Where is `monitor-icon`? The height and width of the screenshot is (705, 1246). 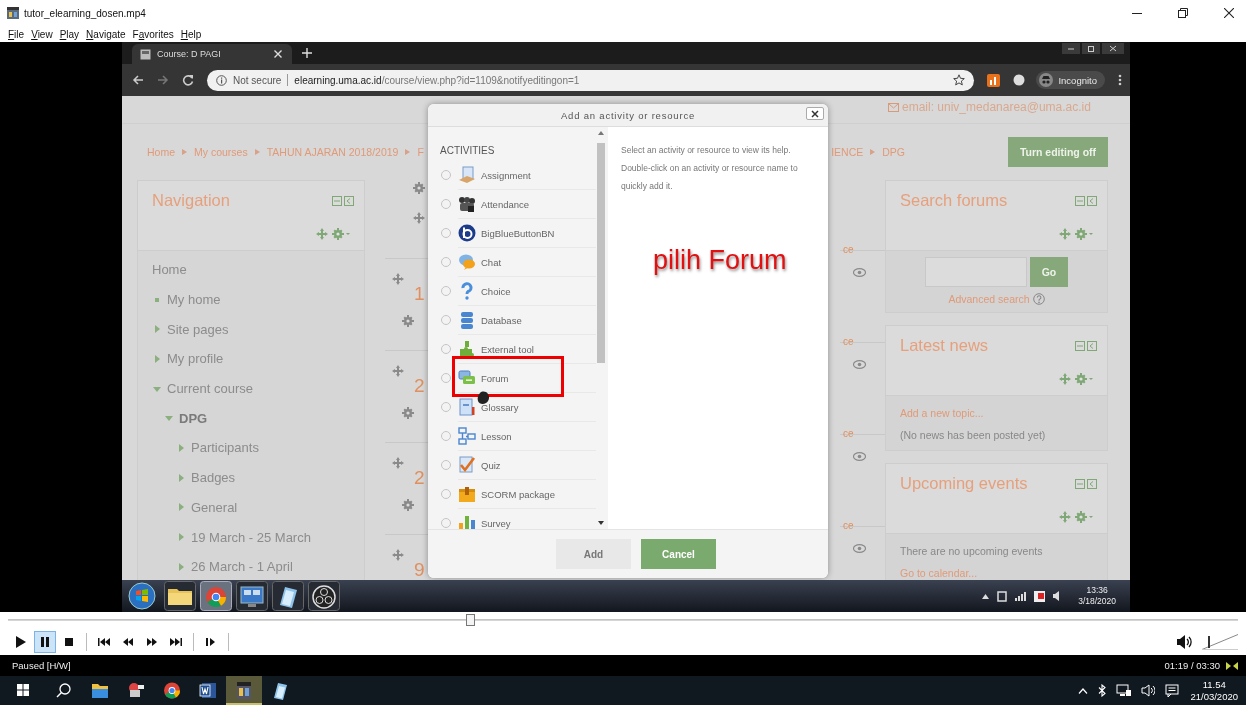 monitor-icon is located at coordinates (252, 596).